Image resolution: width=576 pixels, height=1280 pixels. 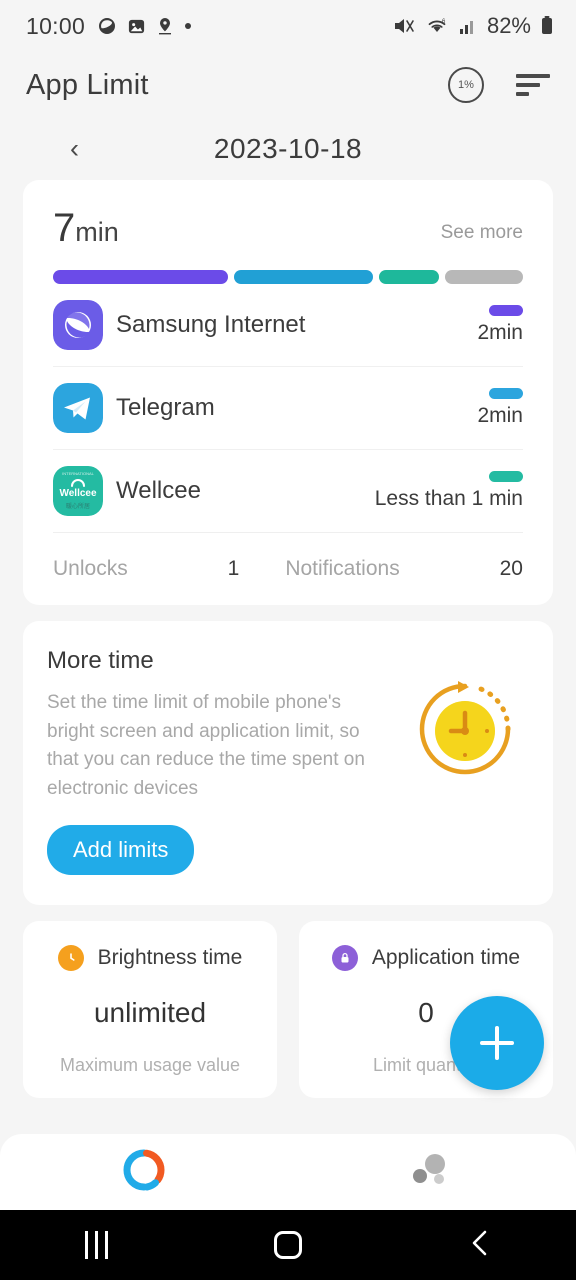 I want to click on app-name-label: Wellcee, so click(x=158, y=490).